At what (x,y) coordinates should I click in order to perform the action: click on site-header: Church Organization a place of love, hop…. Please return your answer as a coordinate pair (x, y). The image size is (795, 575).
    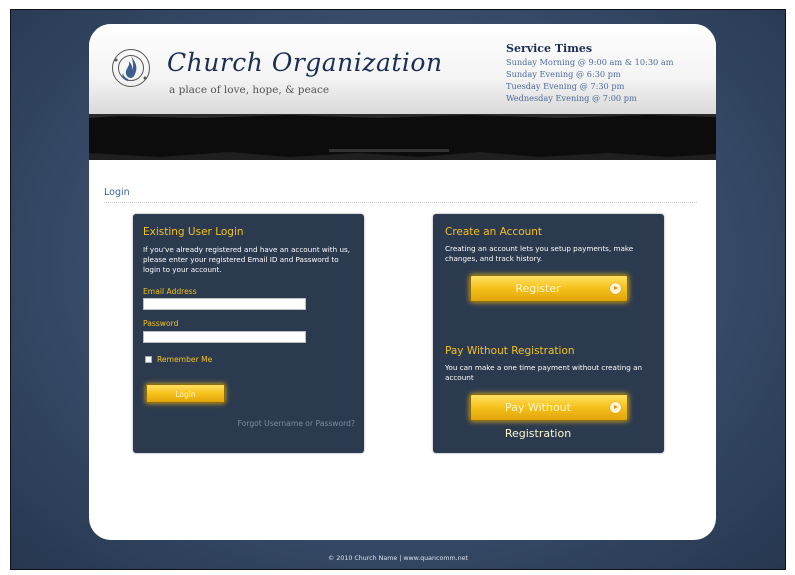
    Looking at the image, I should click on (402, 69).